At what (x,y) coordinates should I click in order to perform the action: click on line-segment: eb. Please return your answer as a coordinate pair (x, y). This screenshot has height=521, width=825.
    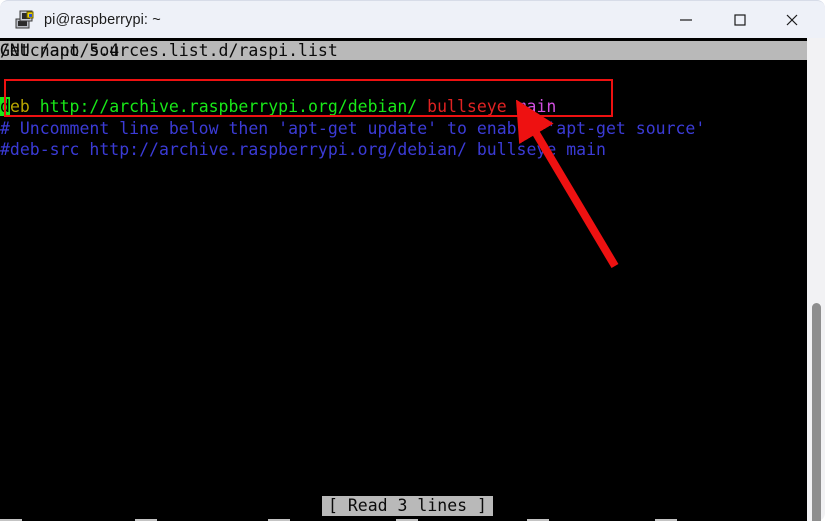
    Looking at the image, I should click on (19, 106).